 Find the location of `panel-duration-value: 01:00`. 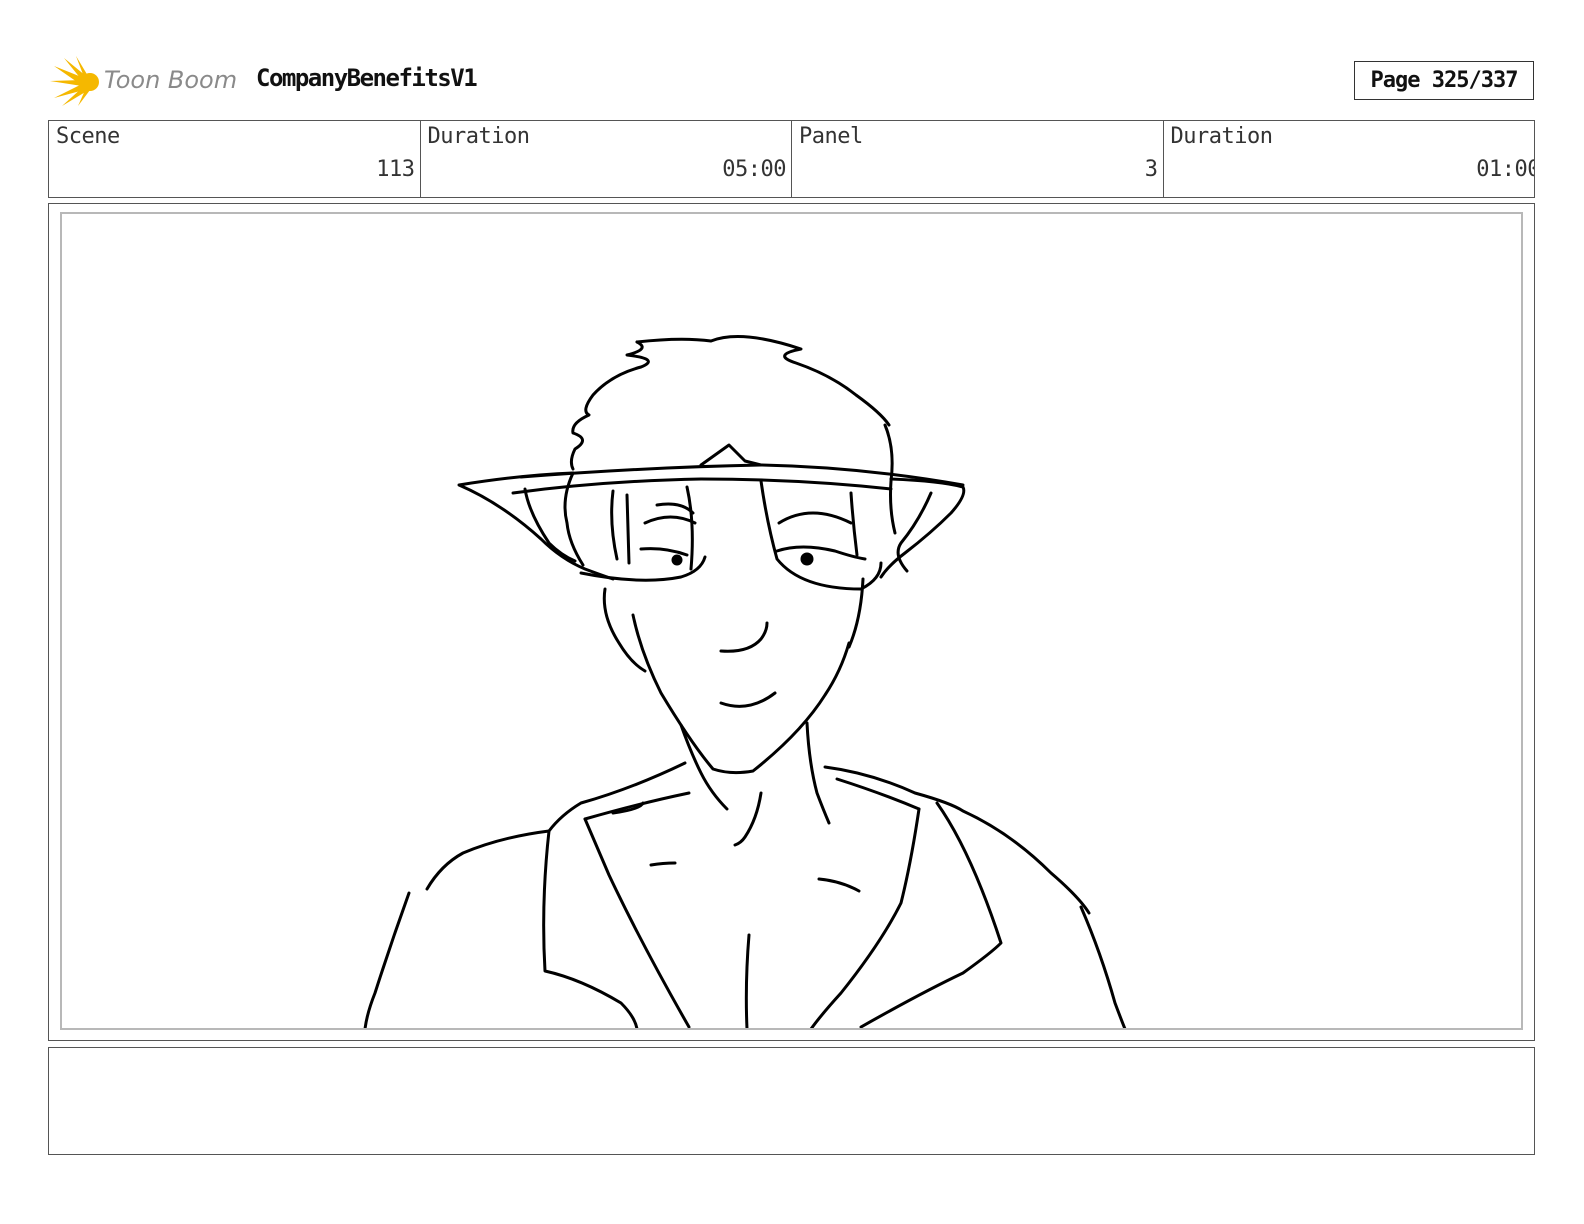

panel-duration-value: 01:00 is located at coordinates (1505, 169).